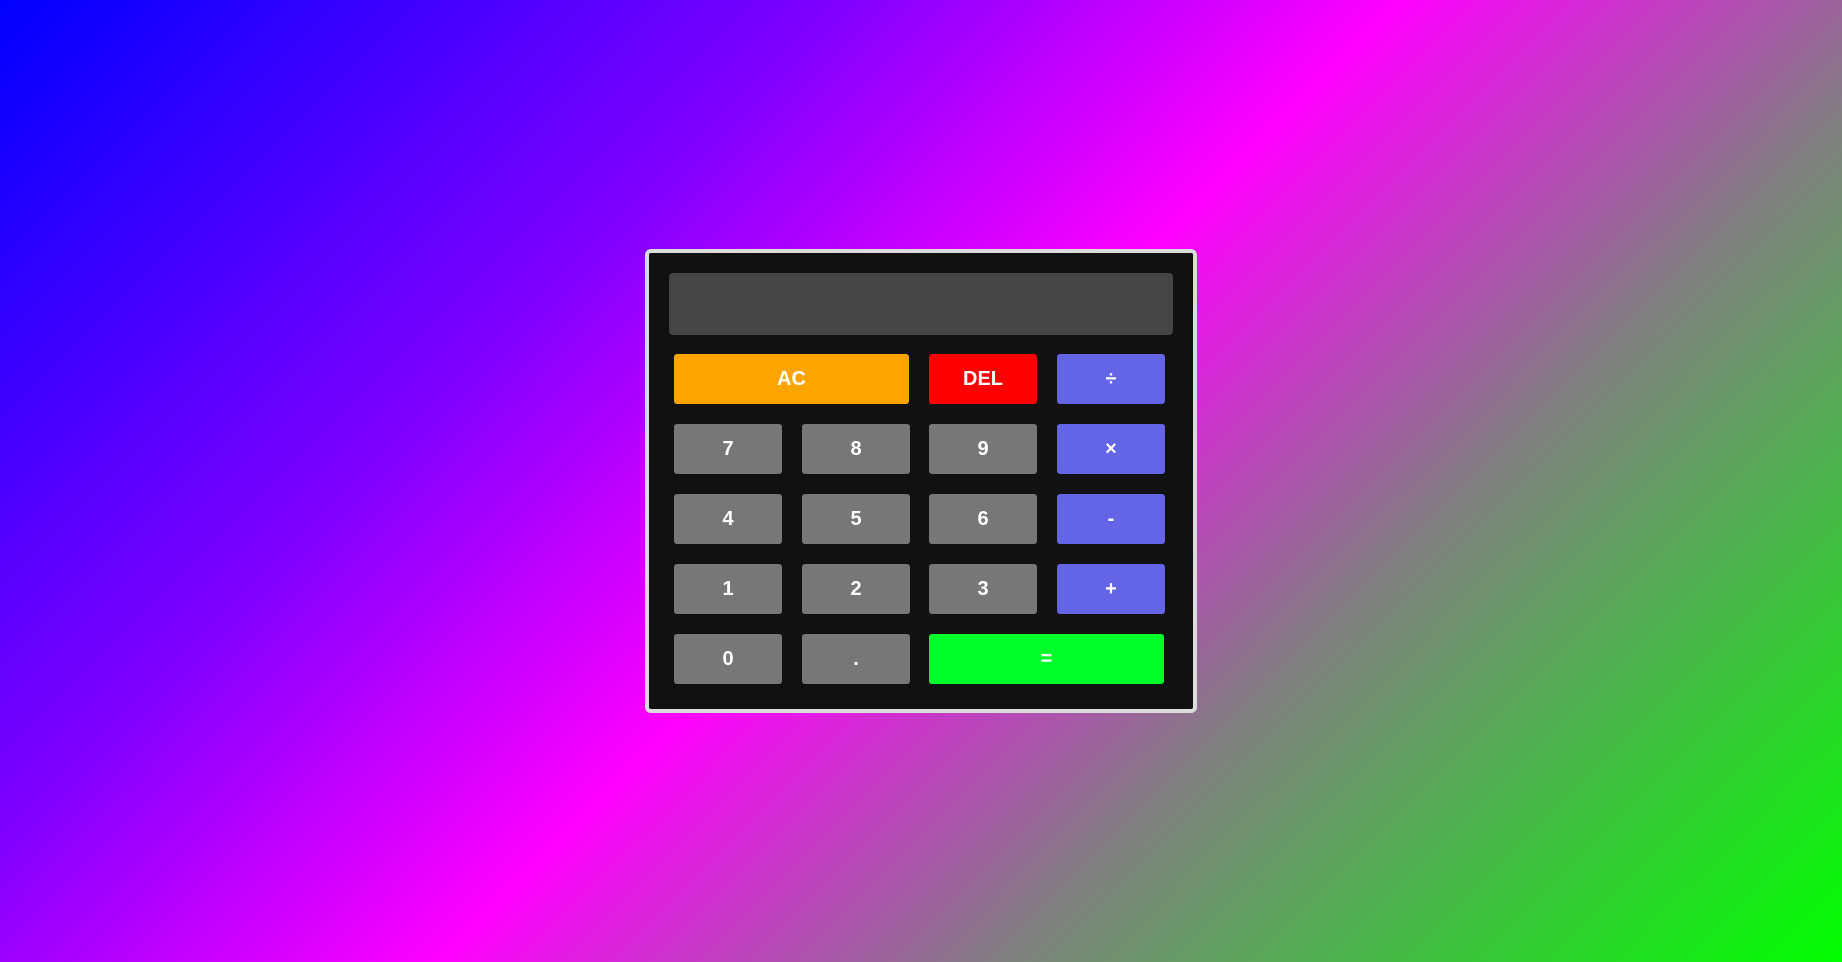 Image resolution: width=1842 pixels, height=962 pixels. I want to click on all-clear-button: AC, so click(791, 379).